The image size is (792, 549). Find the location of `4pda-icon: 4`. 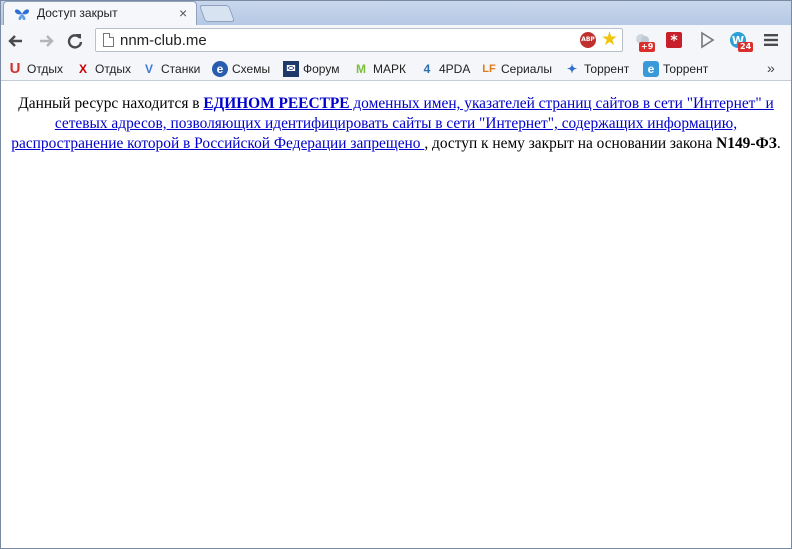

4pda-icon: 4 is located at coordinates (427, 69).